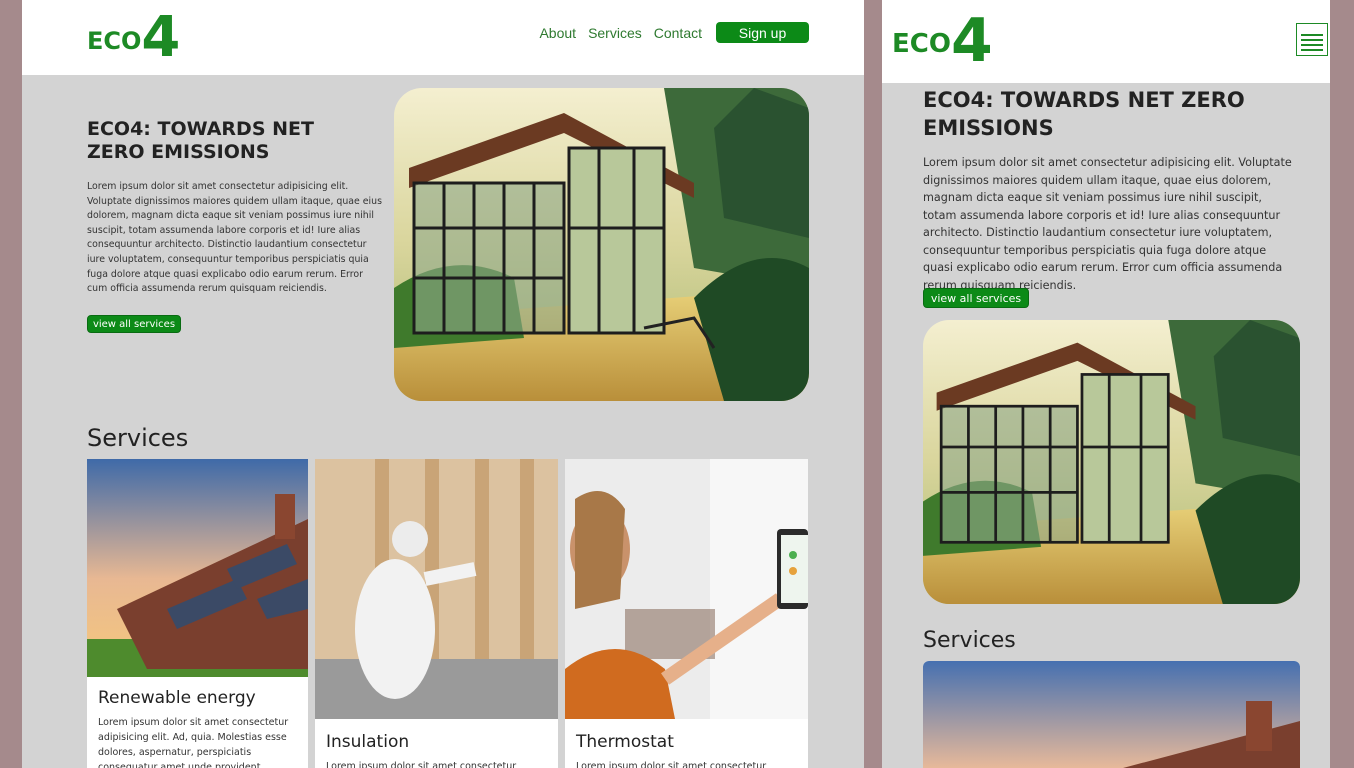  Describe the element at coordinates (114, 41) in the screenshot. I see `logo-eco-text: ECO` at that location.